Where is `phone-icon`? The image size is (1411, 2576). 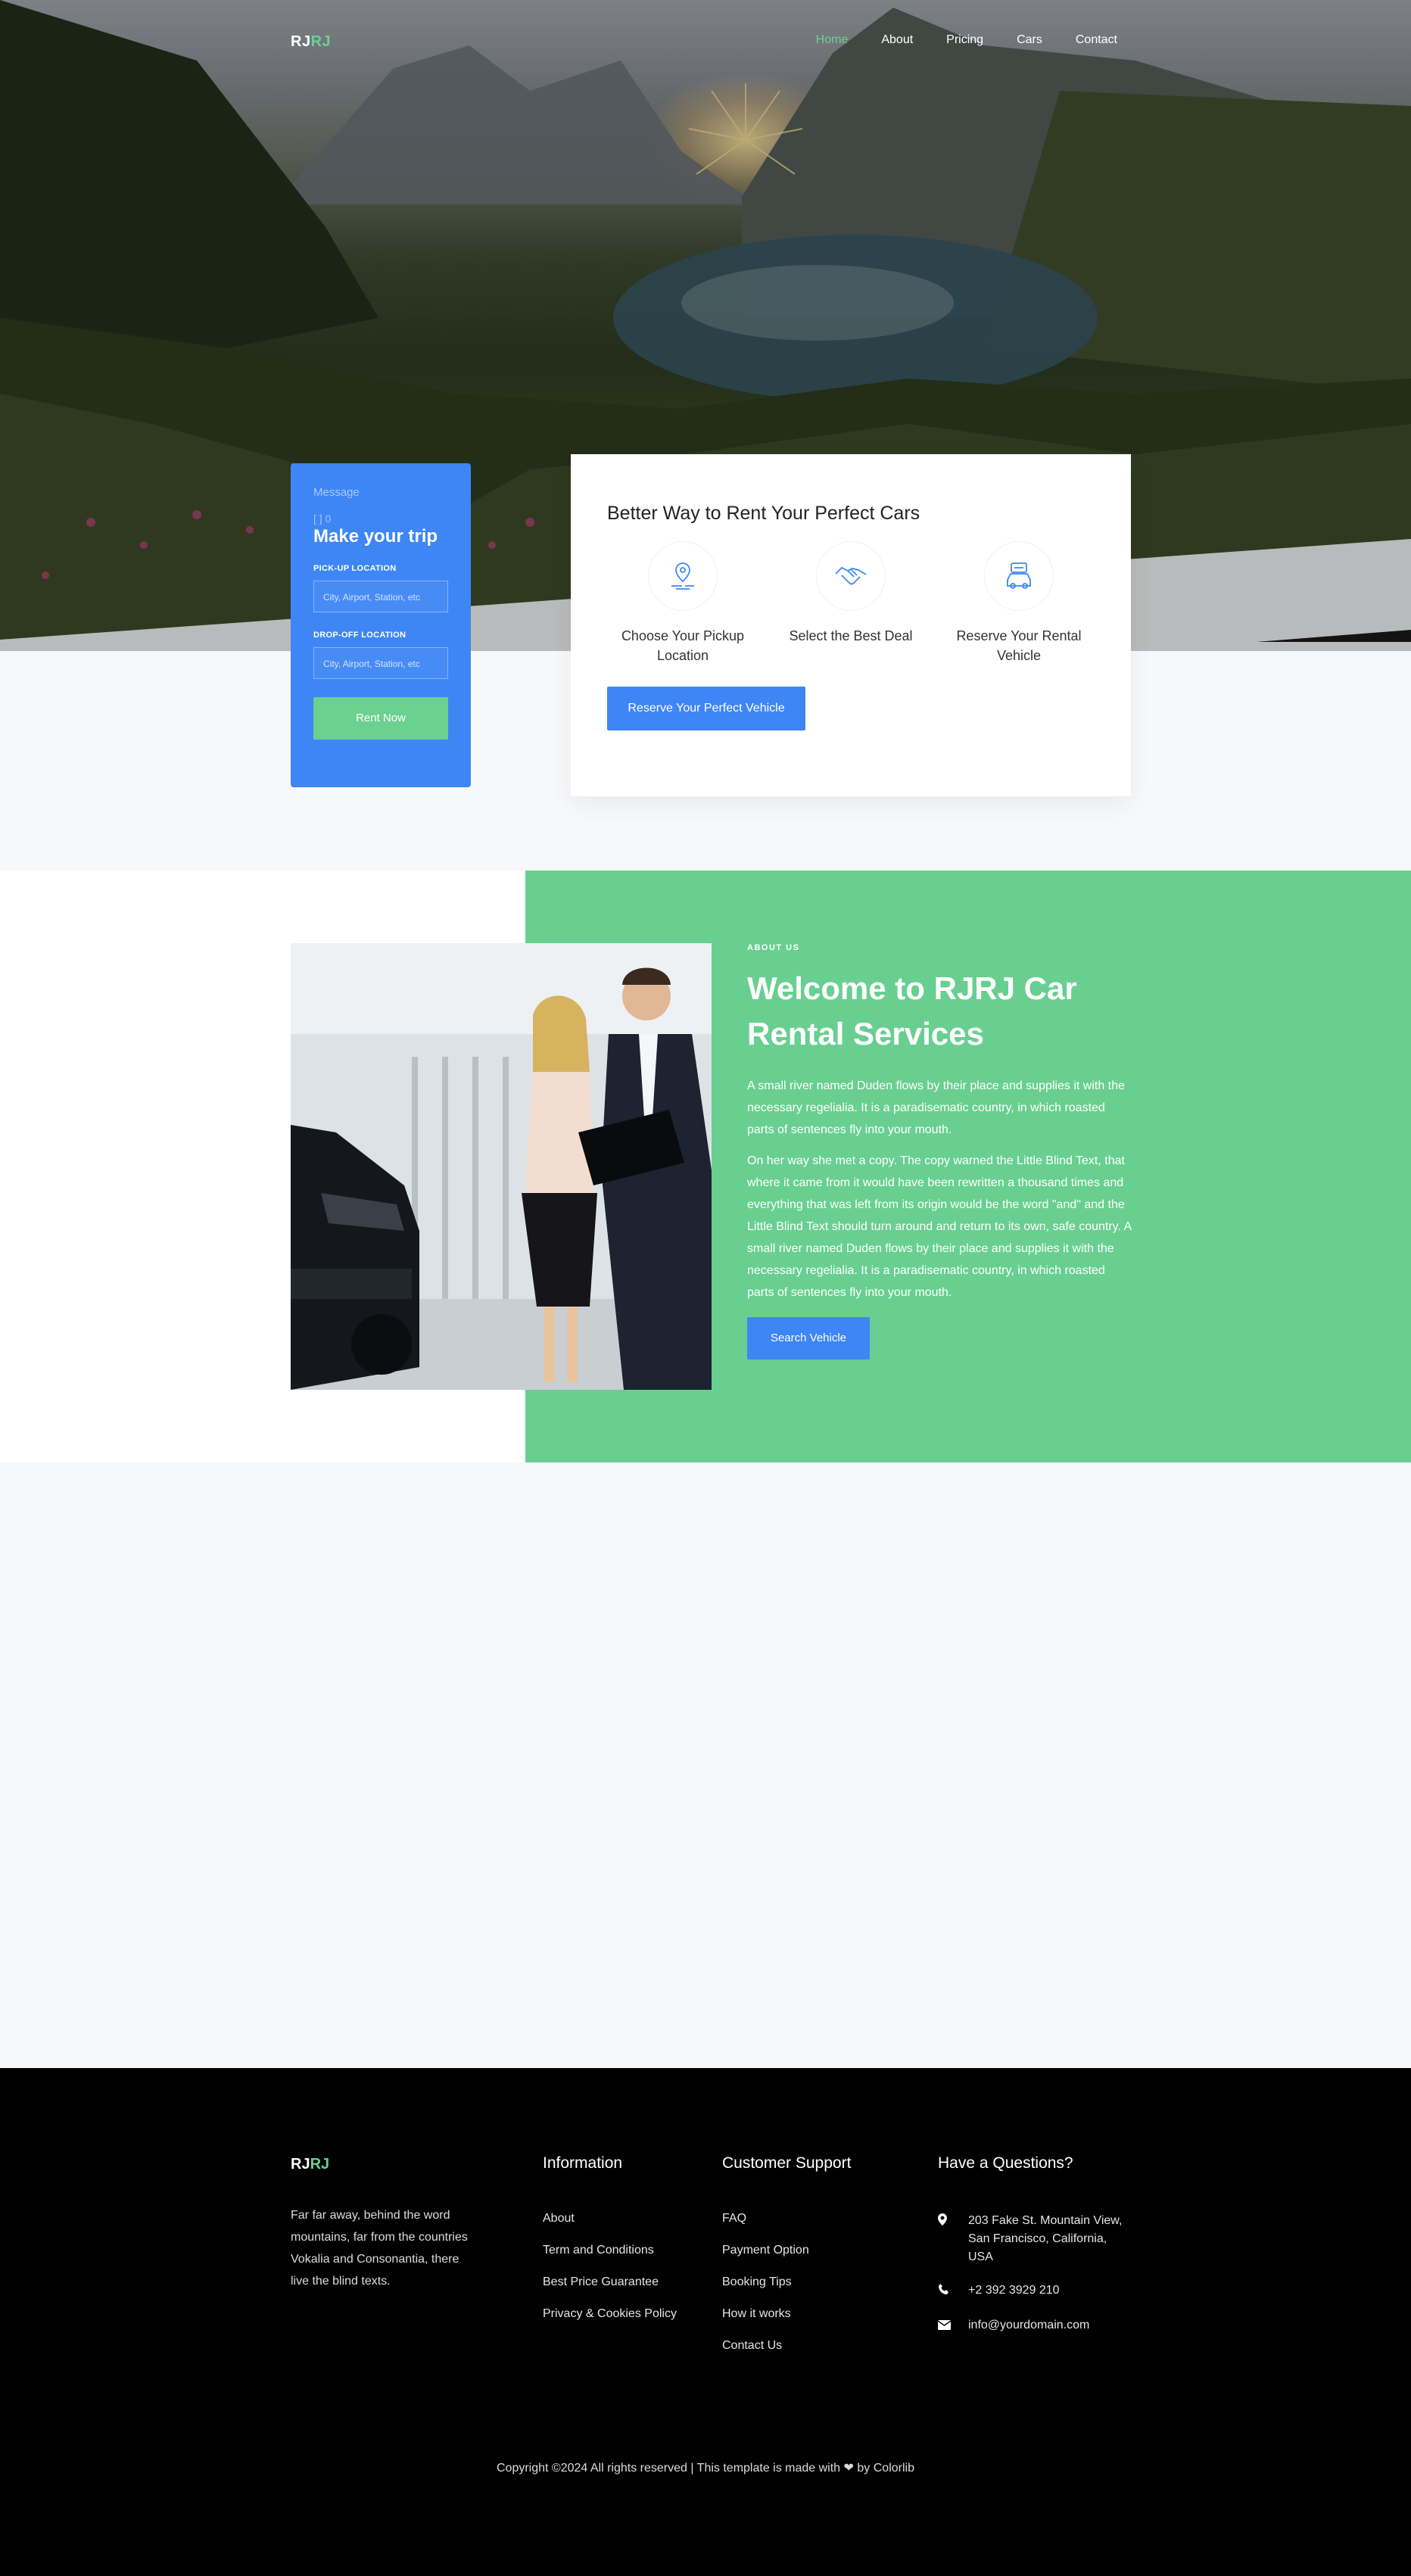
phone-icon is located at coordinates (945, 2291).